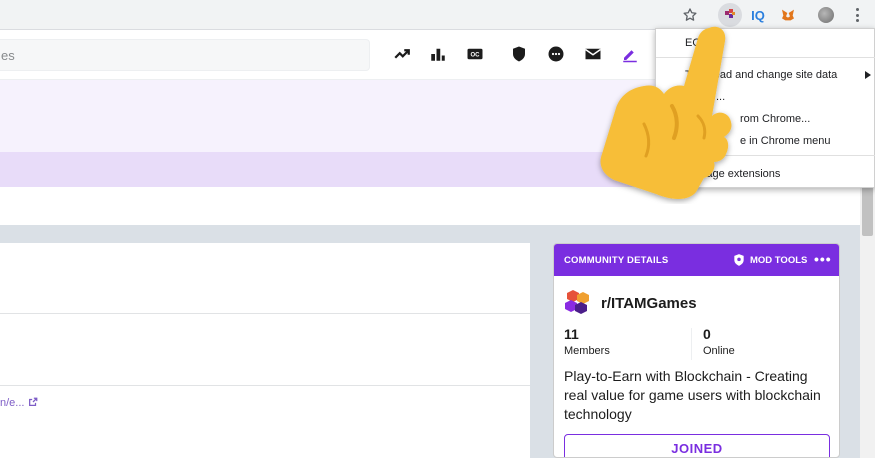  Describe the element at coordinates (577, 302) in the screenshot. I see `community-logo` at that location.